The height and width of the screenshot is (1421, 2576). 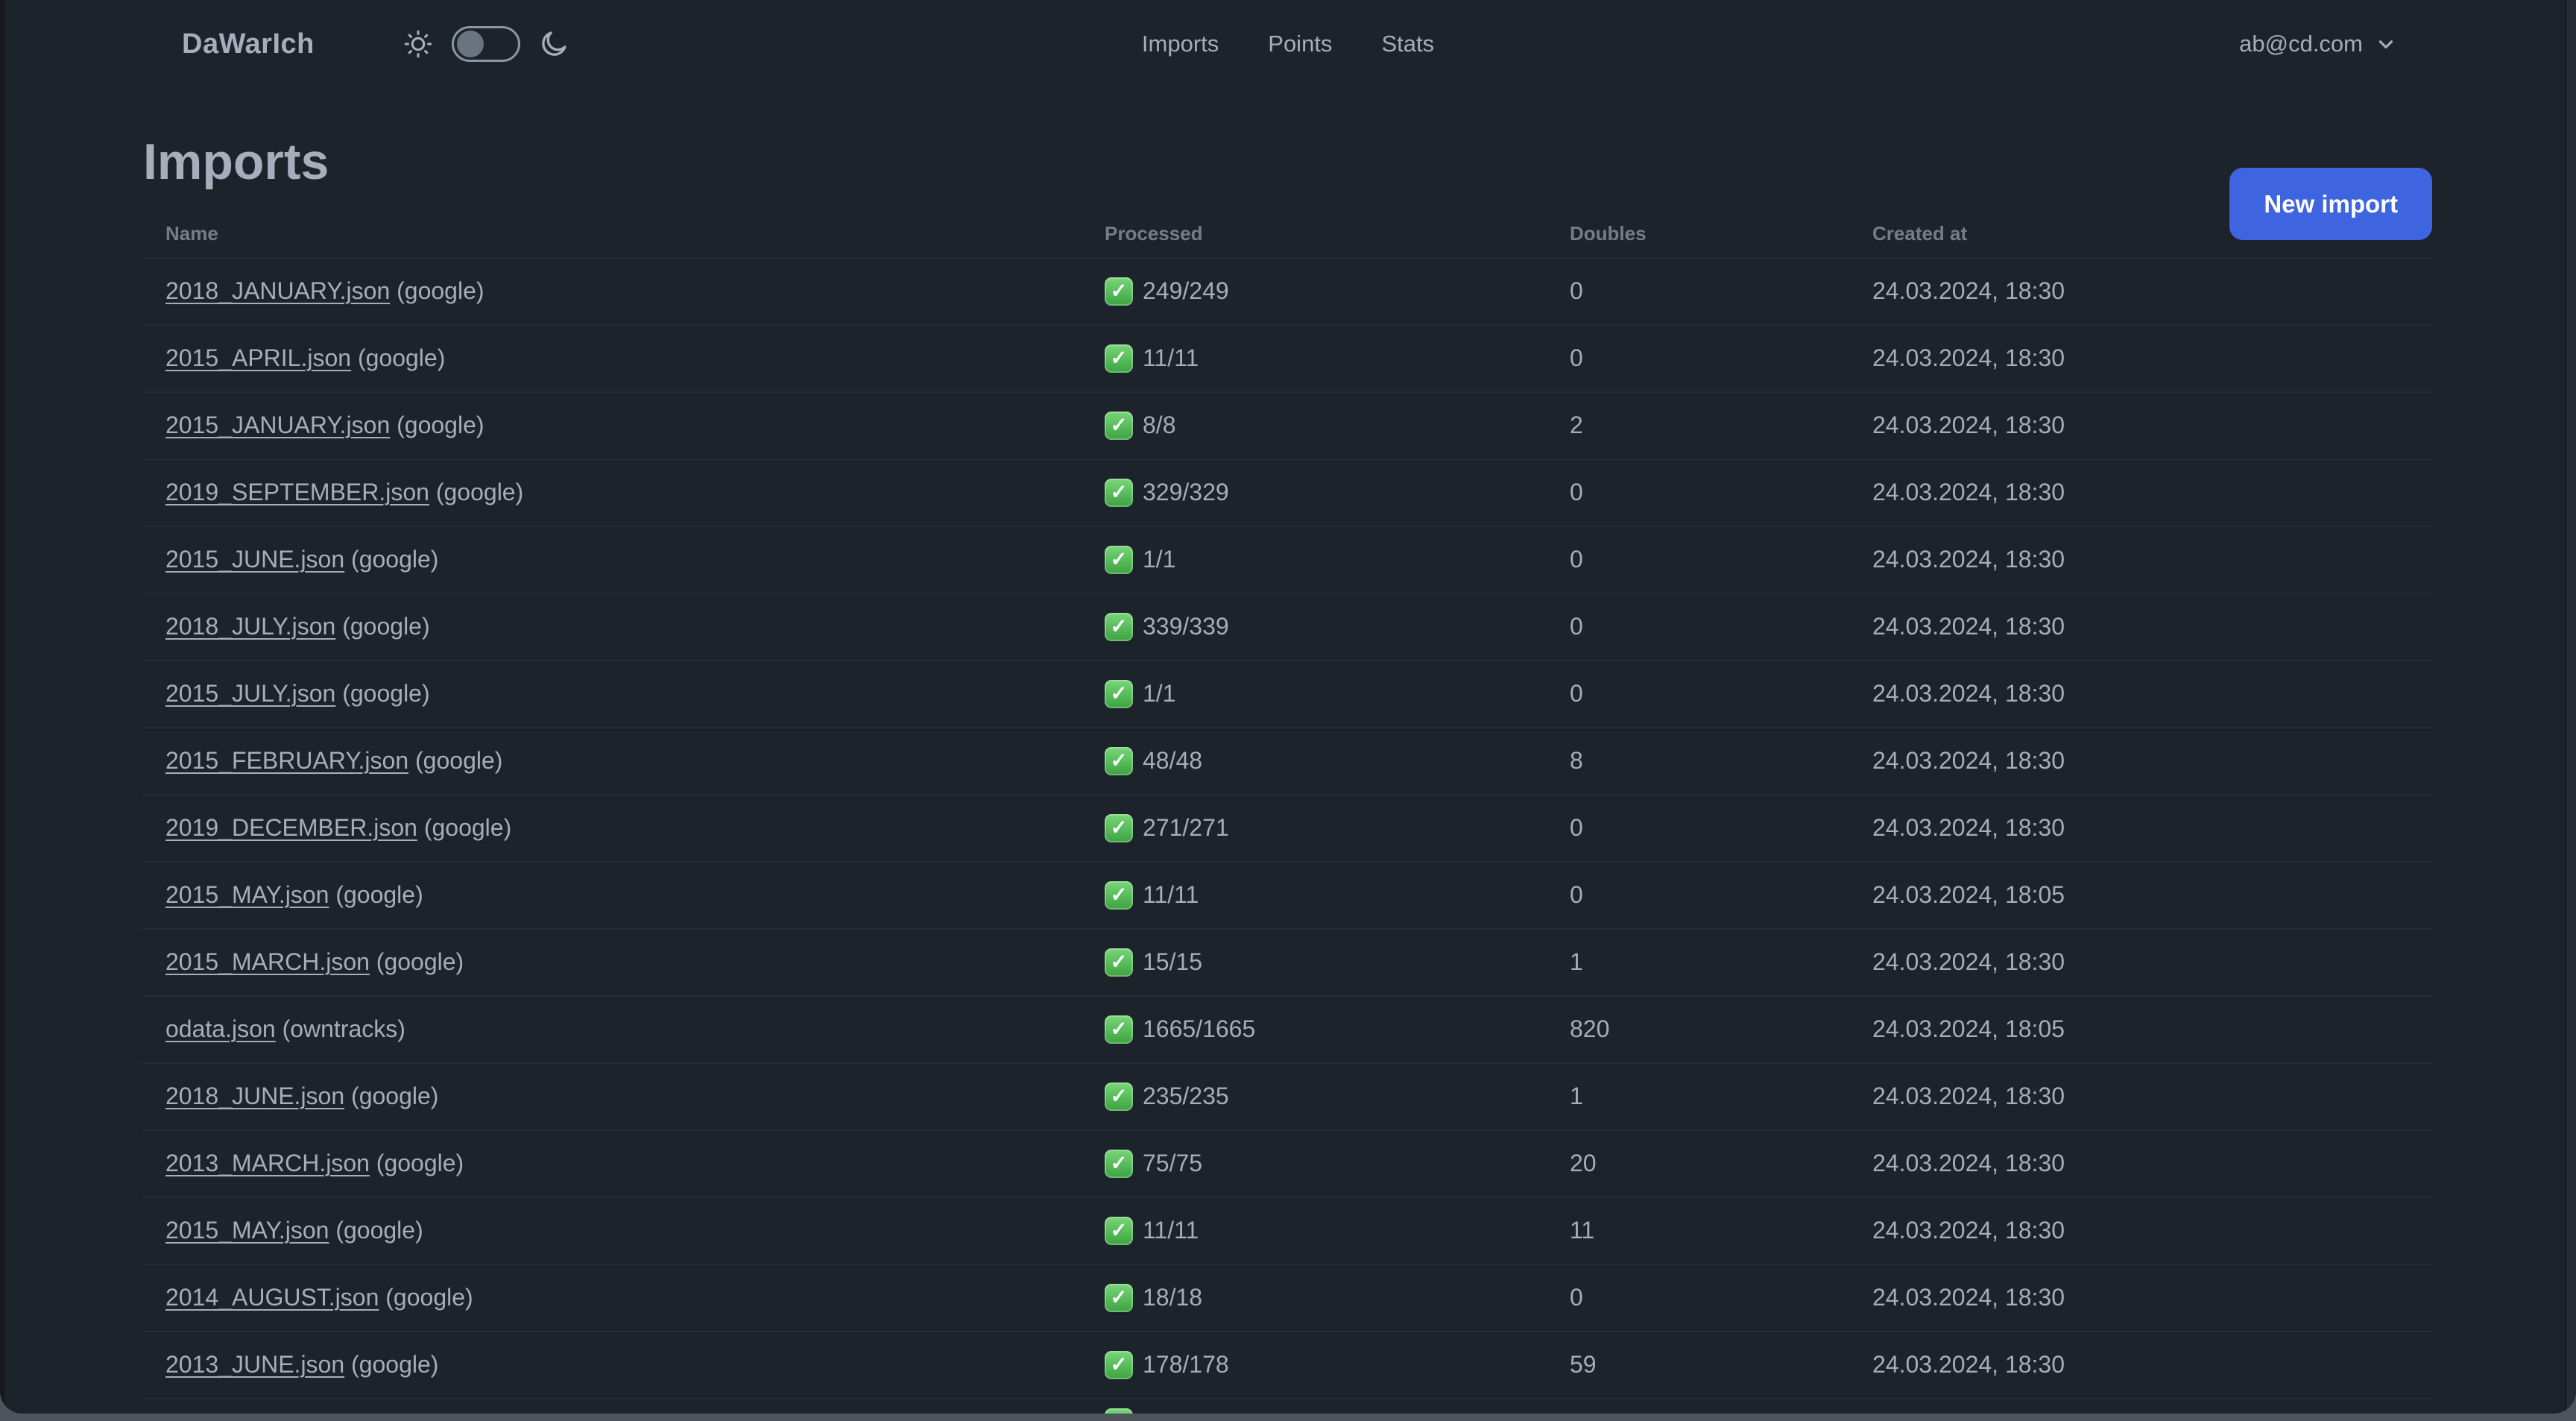 What do you see at coordinates (1287, 234) in the screenshot?
I see `table-header-row: Name Processed Doubles Created at` at bounding box center [1287, 234].